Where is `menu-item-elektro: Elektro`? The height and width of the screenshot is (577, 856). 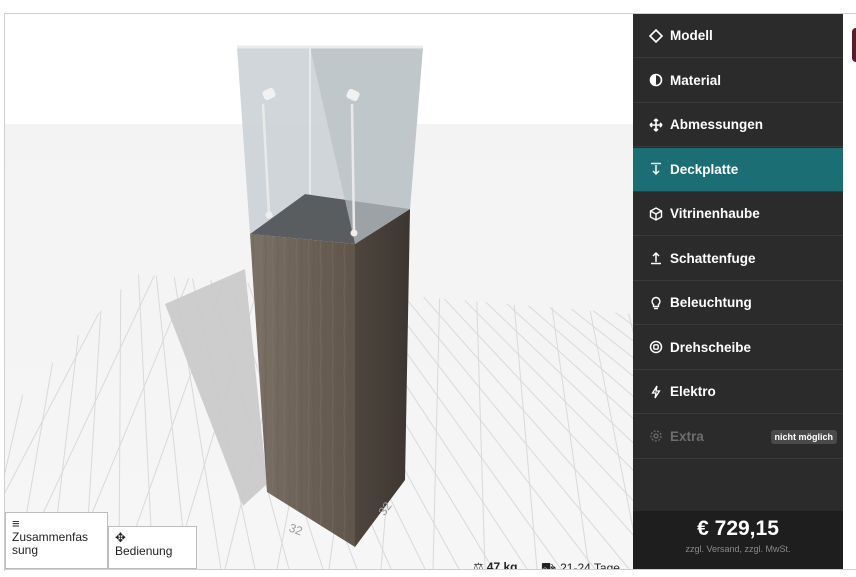 menu-item-elektro: Elektro is located at coordinates (738, 392).